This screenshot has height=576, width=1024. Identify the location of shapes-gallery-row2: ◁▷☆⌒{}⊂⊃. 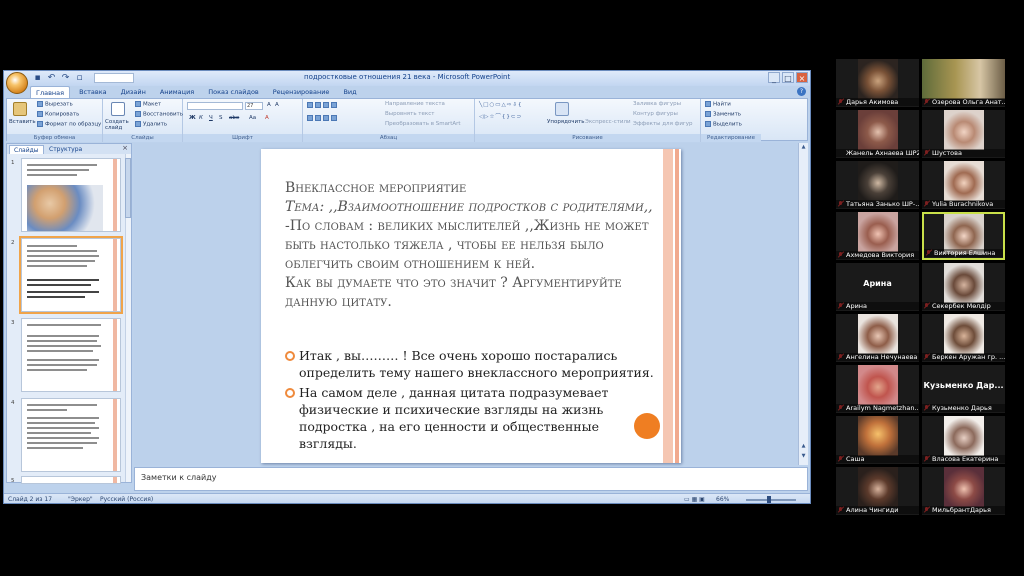
(500, 116).